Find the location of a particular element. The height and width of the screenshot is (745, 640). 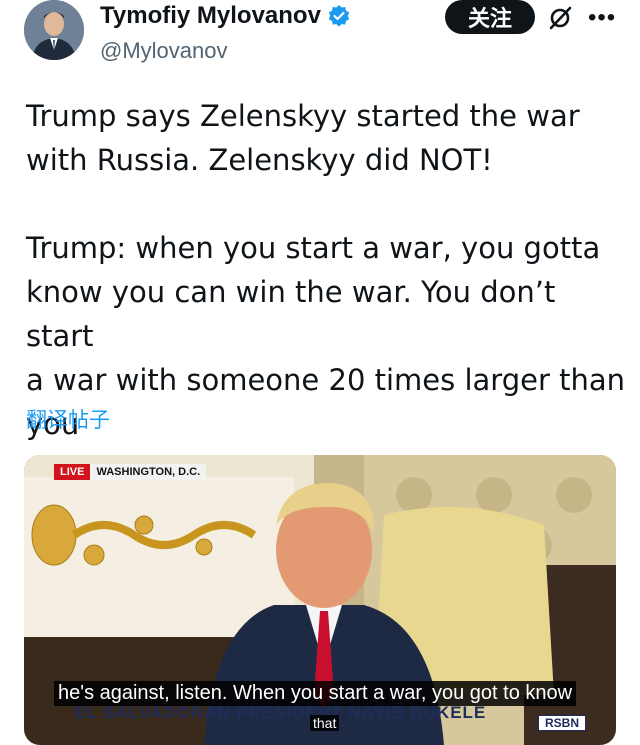

more-options-icon: ••• is located at coordinates (602, 18).